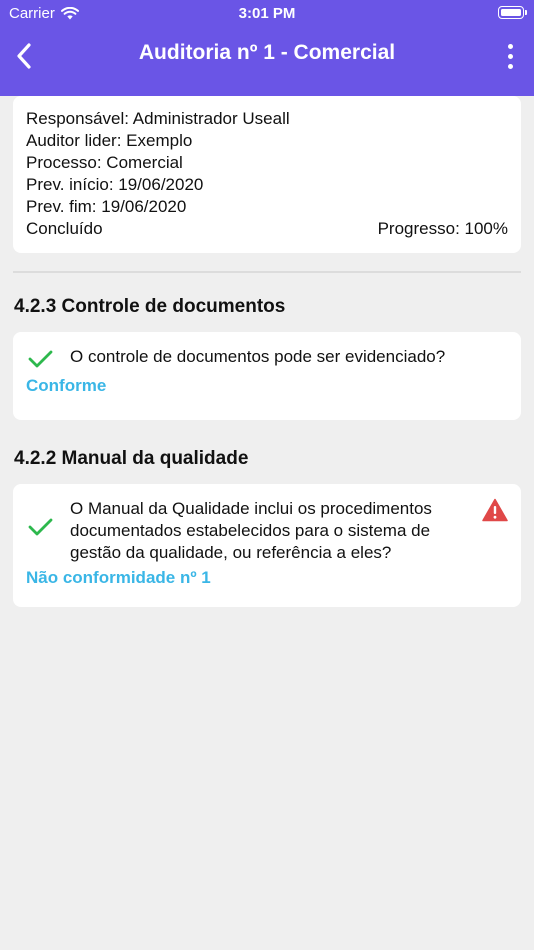  I want to click on section-title: 4.2.3 Controle de documentos, so click(150, 306).